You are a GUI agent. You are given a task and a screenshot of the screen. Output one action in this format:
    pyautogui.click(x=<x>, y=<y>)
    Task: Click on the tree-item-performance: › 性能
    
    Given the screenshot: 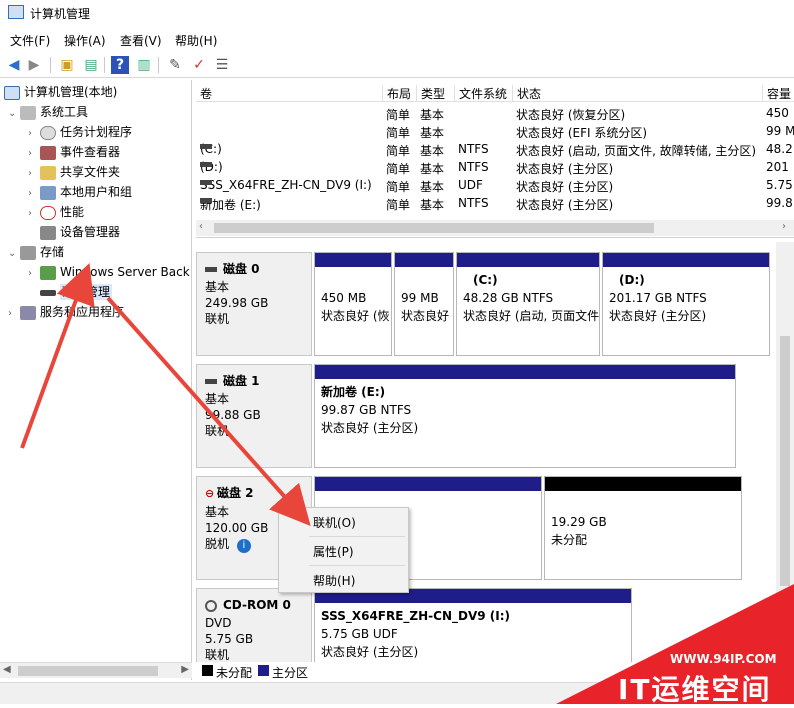 What is the action you would take?
    pyautogui.click(x=56, y=212)
    